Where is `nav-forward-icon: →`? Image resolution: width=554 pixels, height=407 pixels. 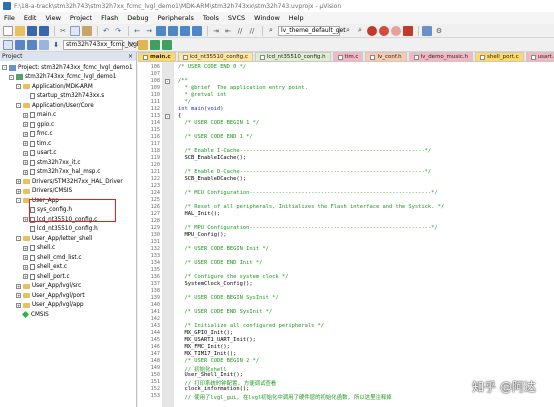
nav-forward-icon: → is located at coordinates (149, 31).